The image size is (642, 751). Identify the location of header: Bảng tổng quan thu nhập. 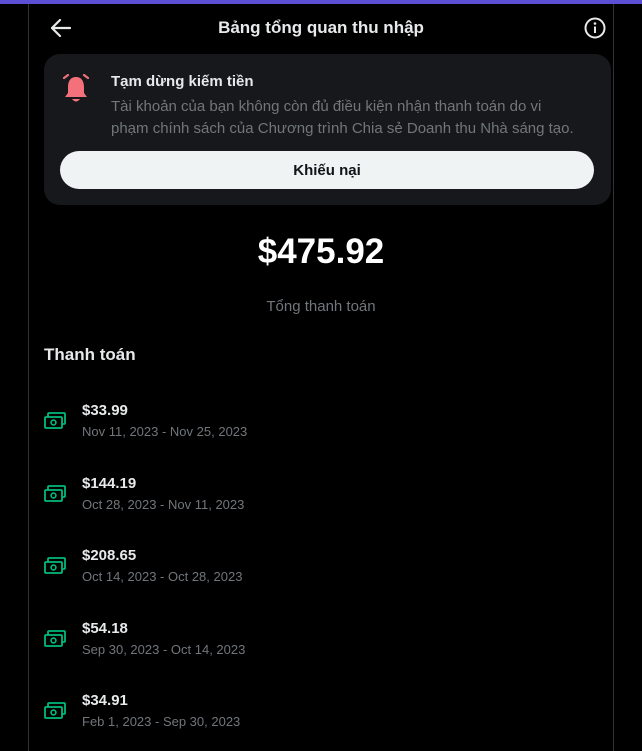
(321, 28).